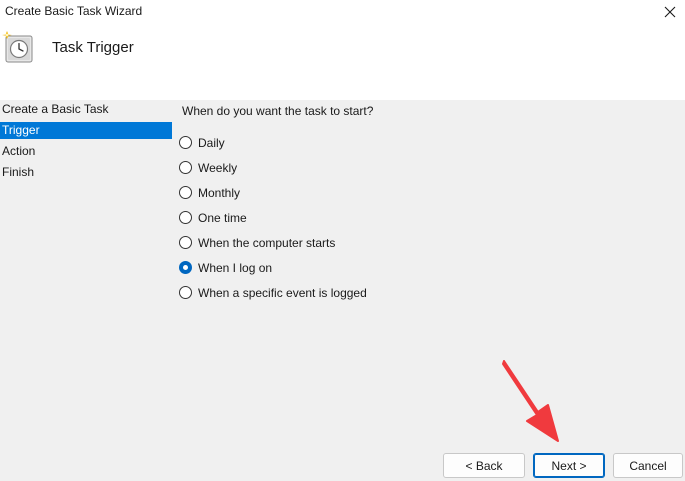 The height and width of the screenshot is (481, 685). What do you see at coordinates (185, 267) in the screenshot?
I see `radio-log-on` at bounding box center [185, 267].